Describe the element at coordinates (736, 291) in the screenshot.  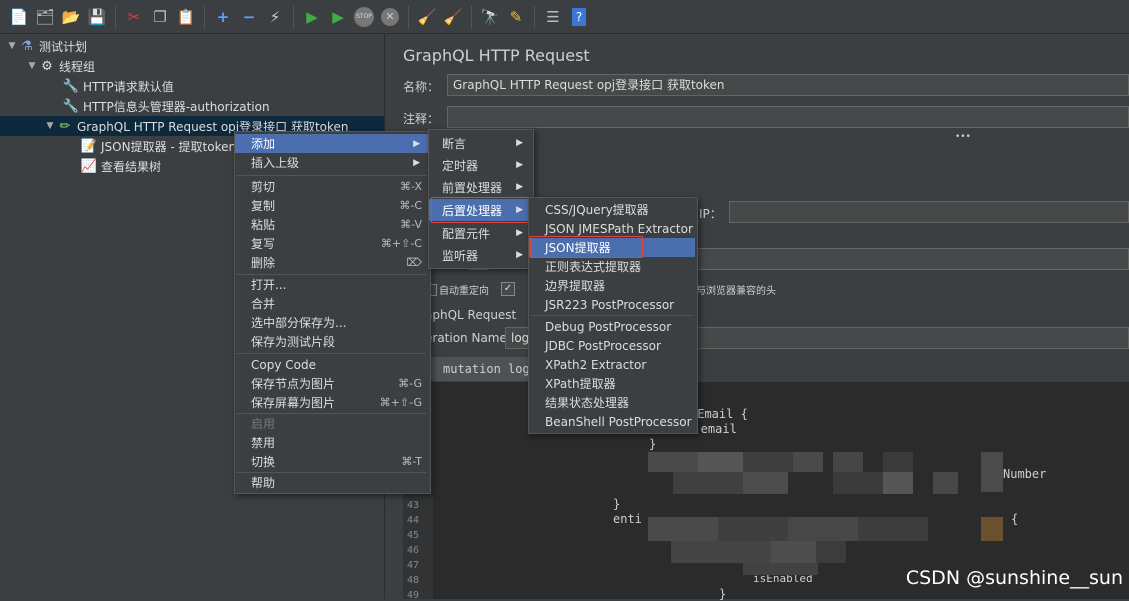
I see `compat-headers-label: 与浏览器兼容的头` at that location.